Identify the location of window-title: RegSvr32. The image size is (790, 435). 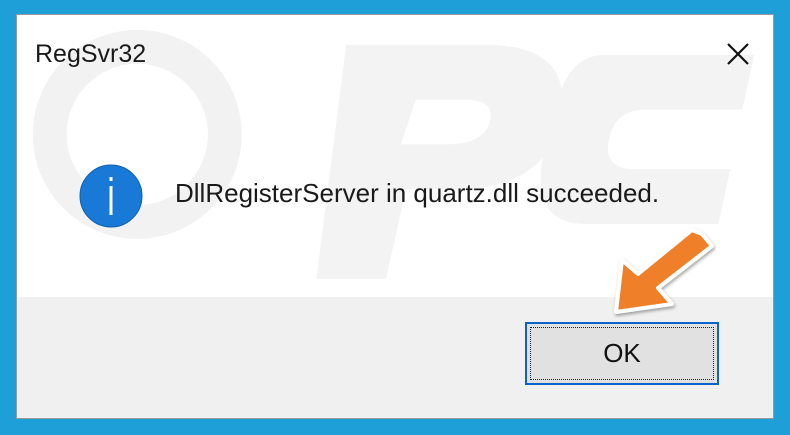
(91, 54).